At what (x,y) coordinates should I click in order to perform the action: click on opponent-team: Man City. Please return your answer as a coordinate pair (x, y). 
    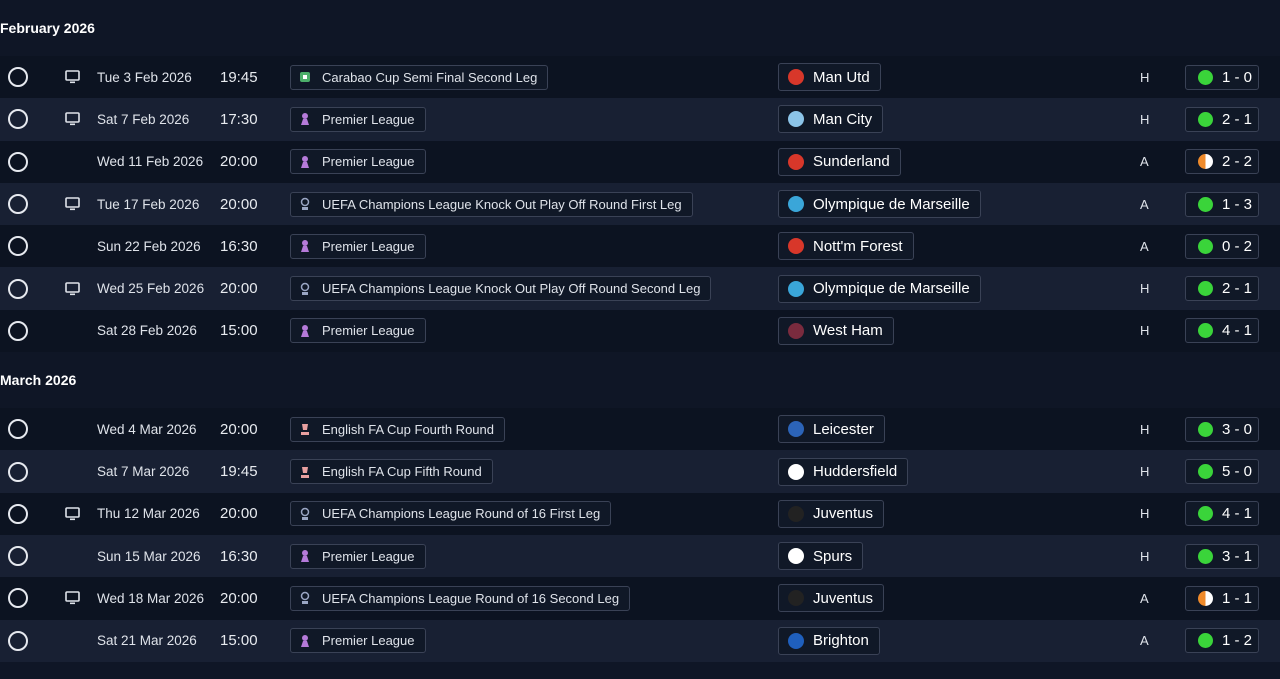
    Looking at the image, I should click on (831, 119).